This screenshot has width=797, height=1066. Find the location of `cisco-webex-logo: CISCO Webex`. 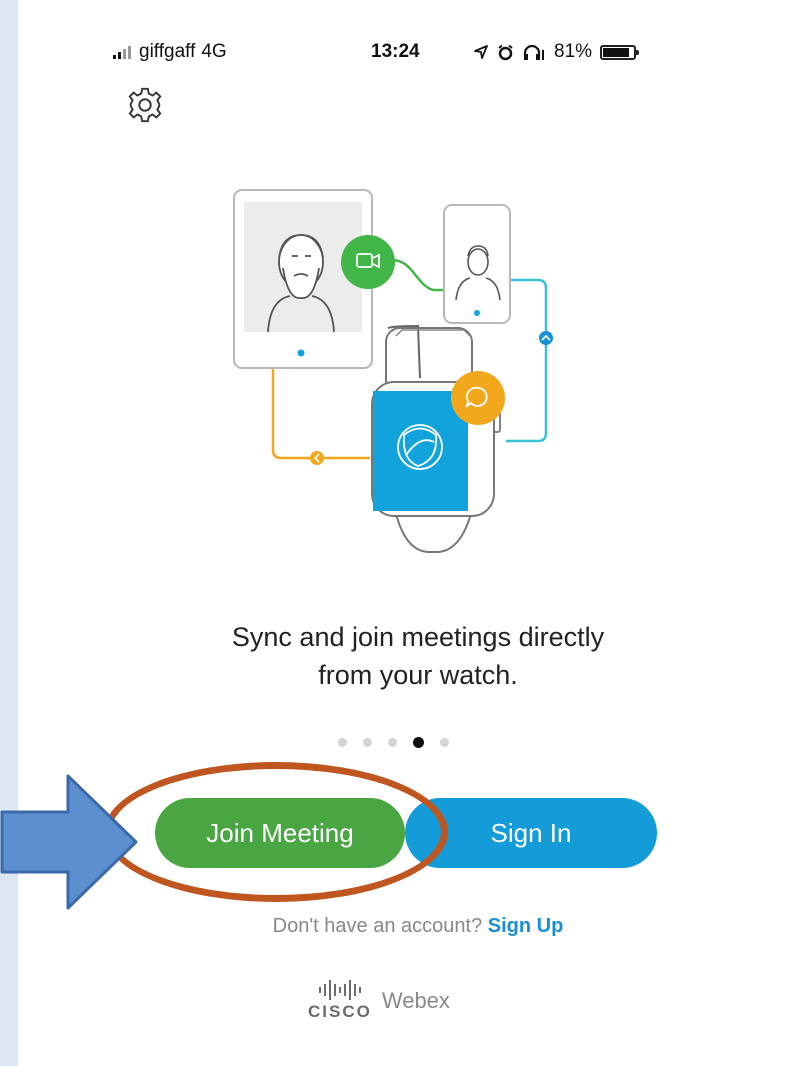

cisco-webex-logo: CISCO Webex is located at coordinates (379, 1001).